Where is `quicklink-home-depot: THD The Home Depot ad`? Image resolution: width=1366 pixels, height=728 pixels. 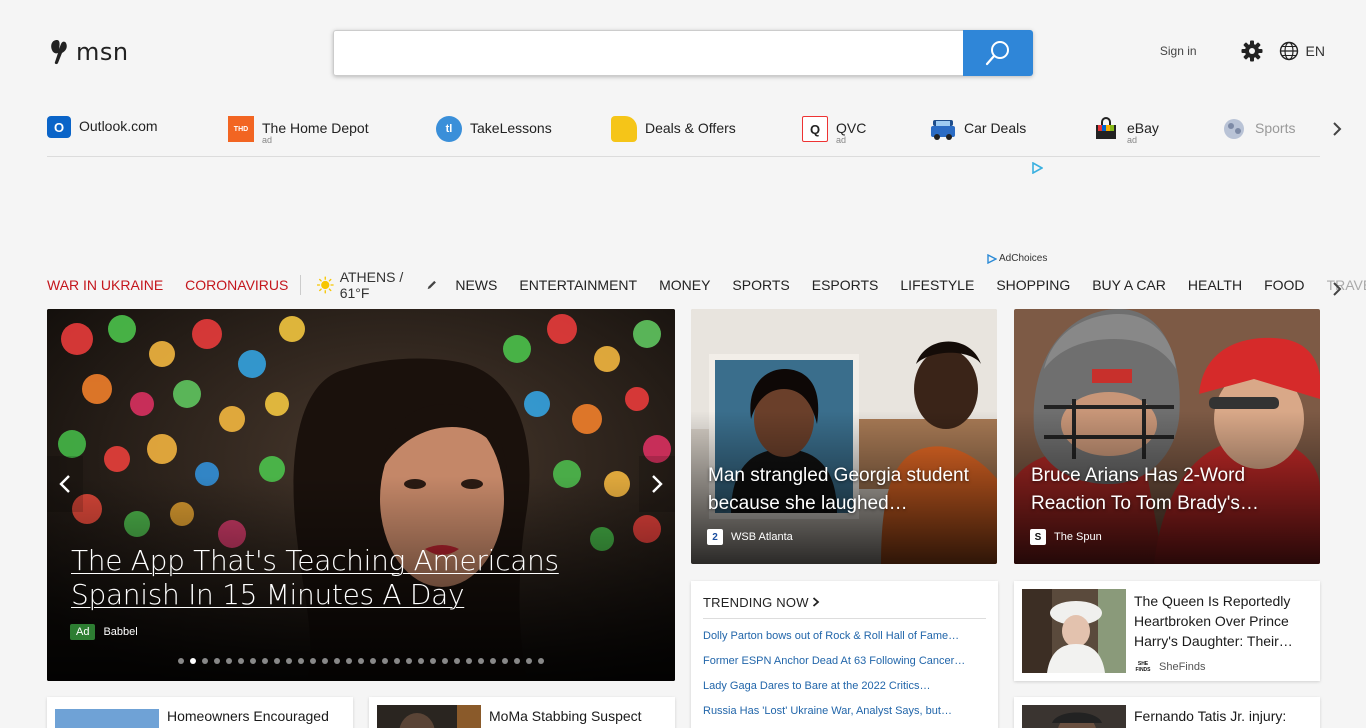
quicklink-home-depot: THD The Home Depot ad is located at coordinates (298, 130).